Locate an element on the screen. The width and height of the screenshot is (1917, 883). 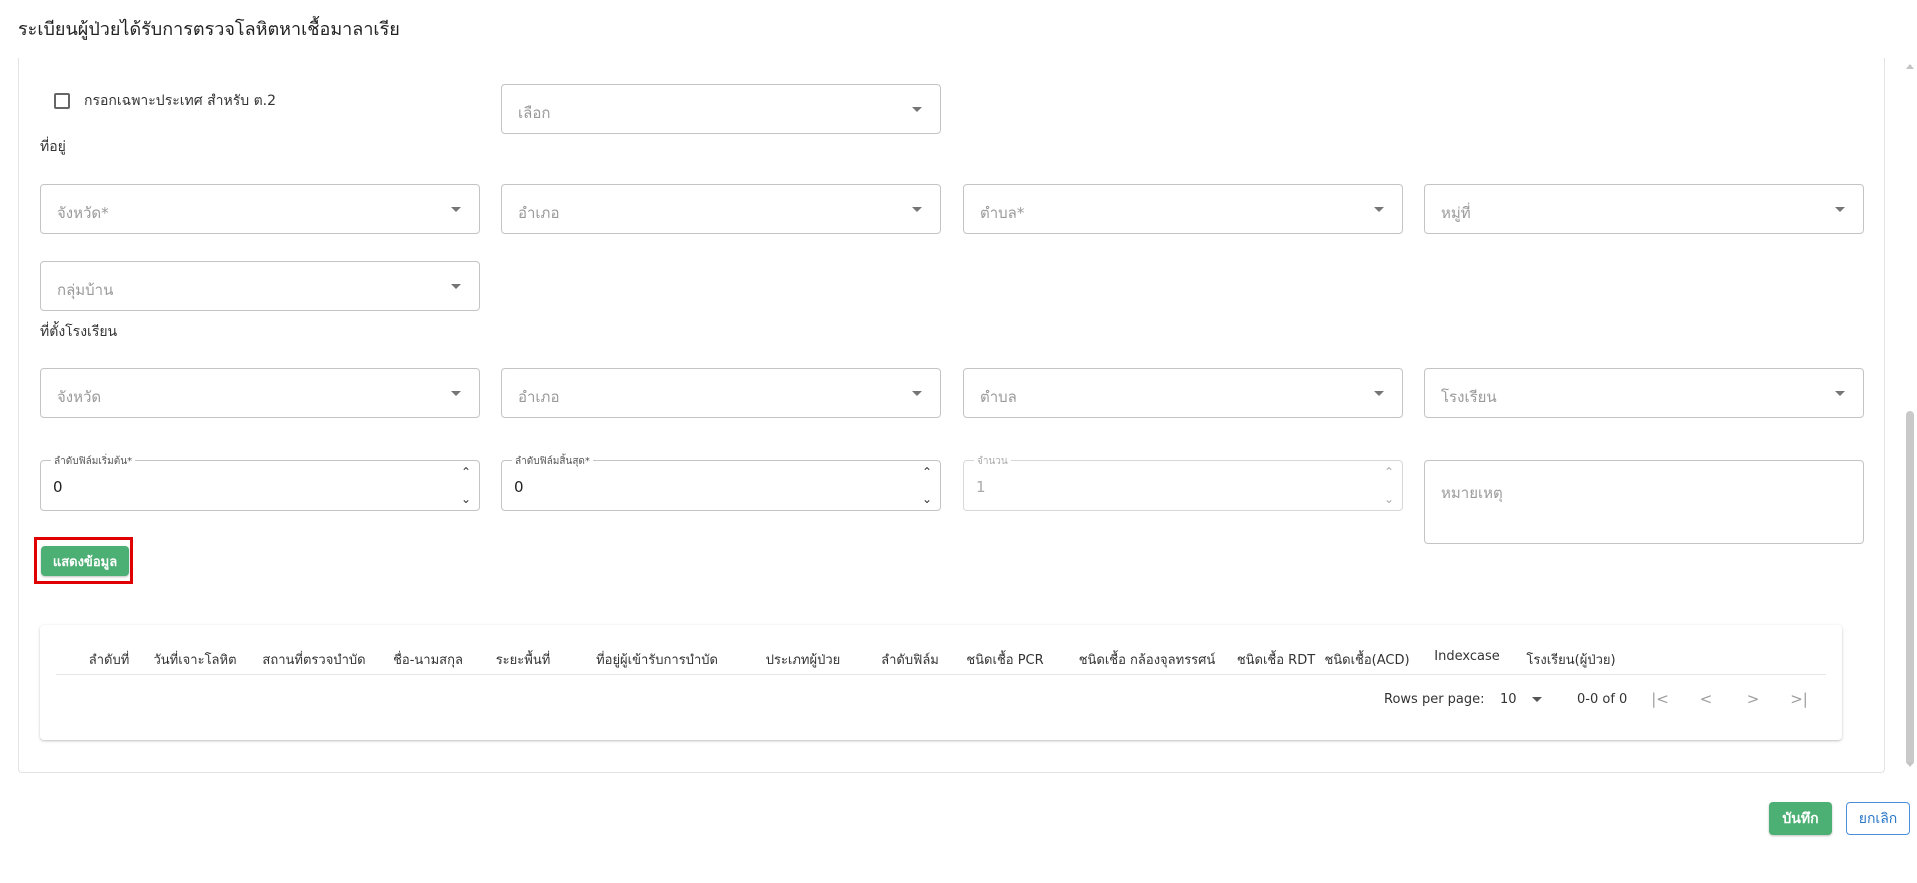
remark-placeholder: หมายเหตุ is located at coordinates (1472, 493).